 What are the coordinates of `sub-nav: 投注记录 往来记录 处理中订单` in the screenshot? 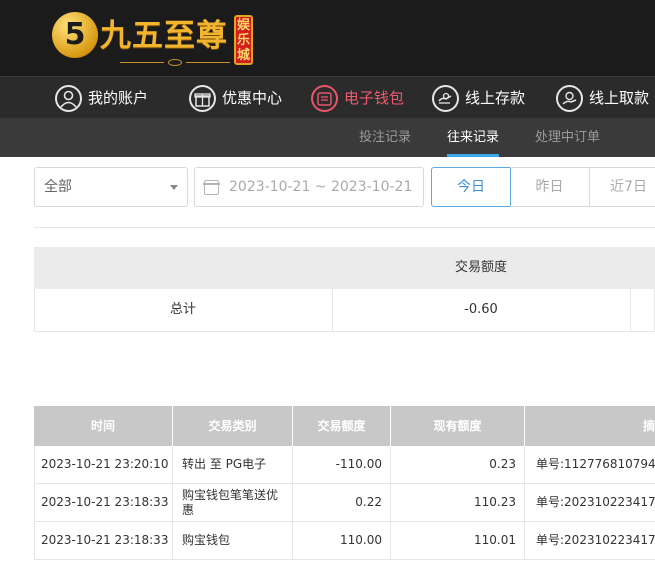 It's located at (327, 137).